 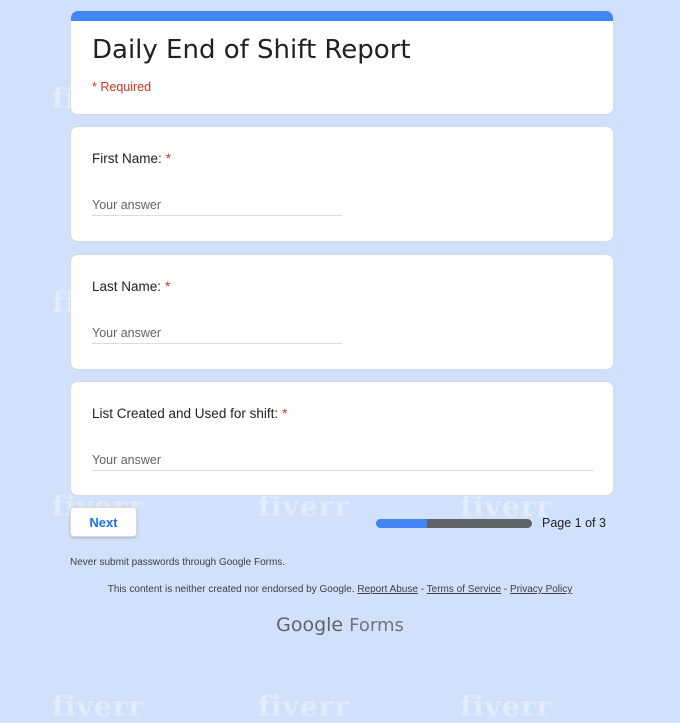 What do you see at coordinates (541, 589) in the screenshot?
I see `privacy-policy-link: Privacy Policy` at bounding box center [541, 589].